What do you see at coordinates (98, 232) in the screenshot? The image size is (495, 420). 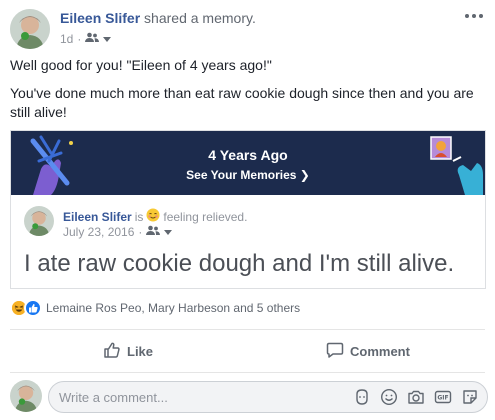 I see `memory-date: July 23, 2016` at bounding box center [98, 232].